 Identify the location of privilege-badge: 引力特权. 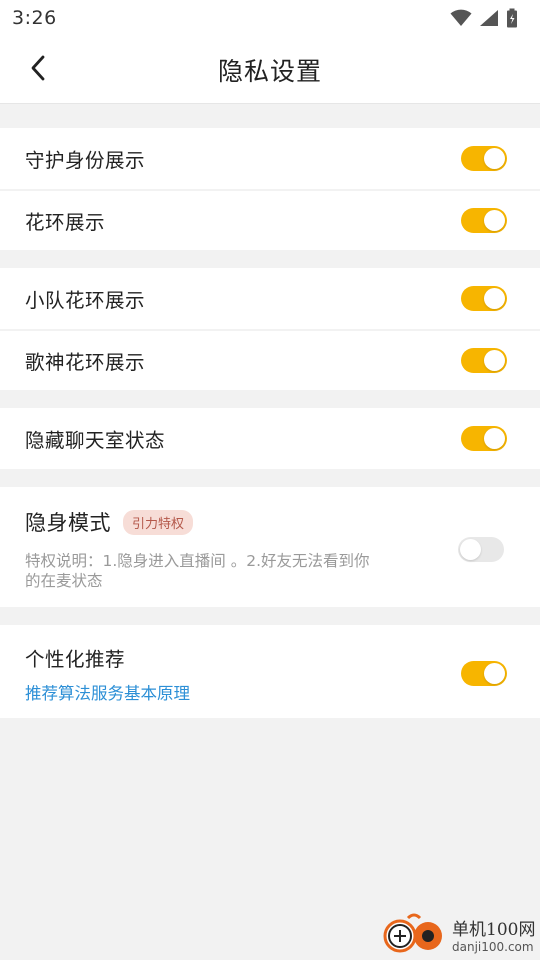
(158, 522).